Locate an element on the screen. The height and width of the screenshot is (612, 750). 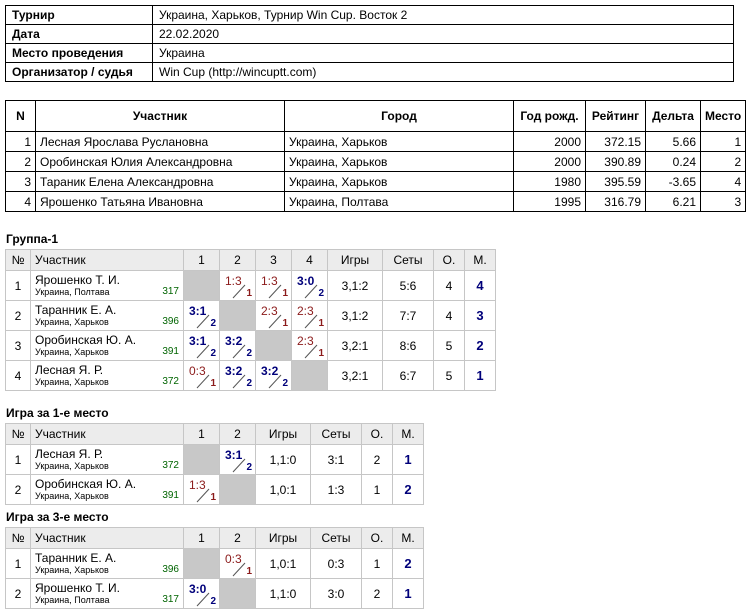
col-header: 1 is located at coordinates (201, 260).